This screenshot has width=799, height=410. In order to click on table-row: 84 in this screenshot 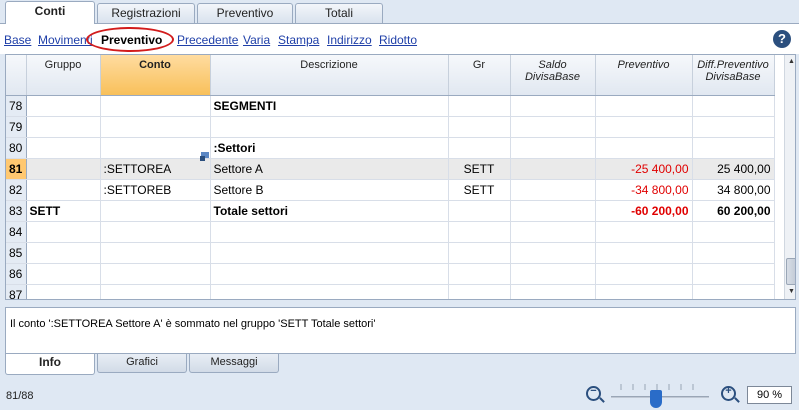, I will do `click(390, 232)`.